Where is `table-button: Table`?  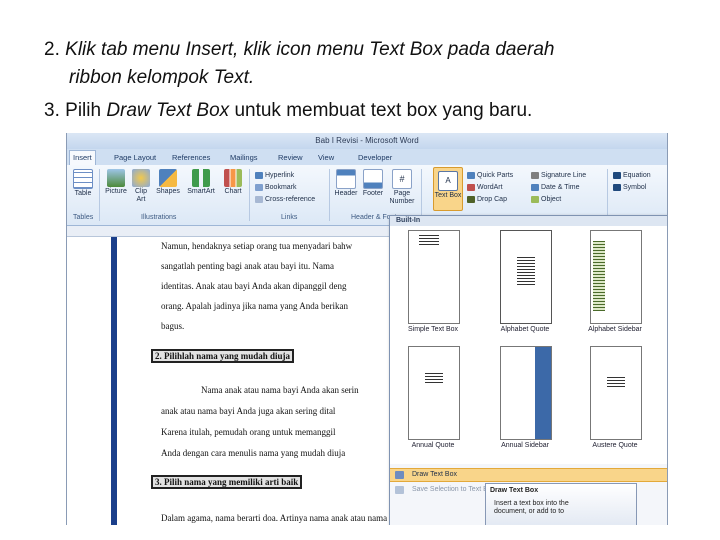
table-button: Table is located at coordinates (83, 183).